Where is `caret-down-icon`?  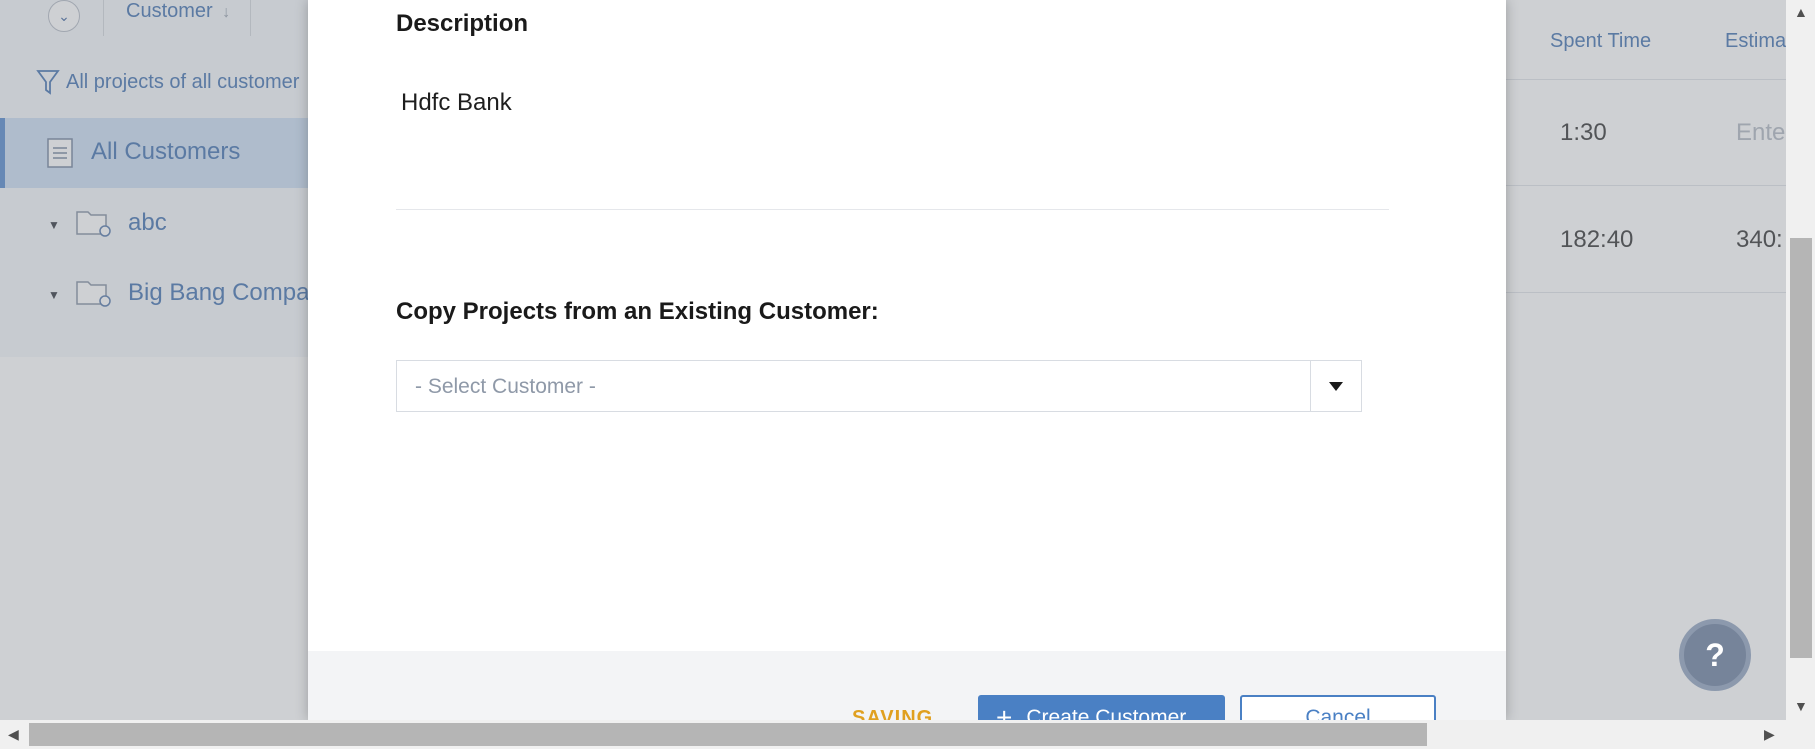 caret-down-icon is located at coordinates (1336, 386).